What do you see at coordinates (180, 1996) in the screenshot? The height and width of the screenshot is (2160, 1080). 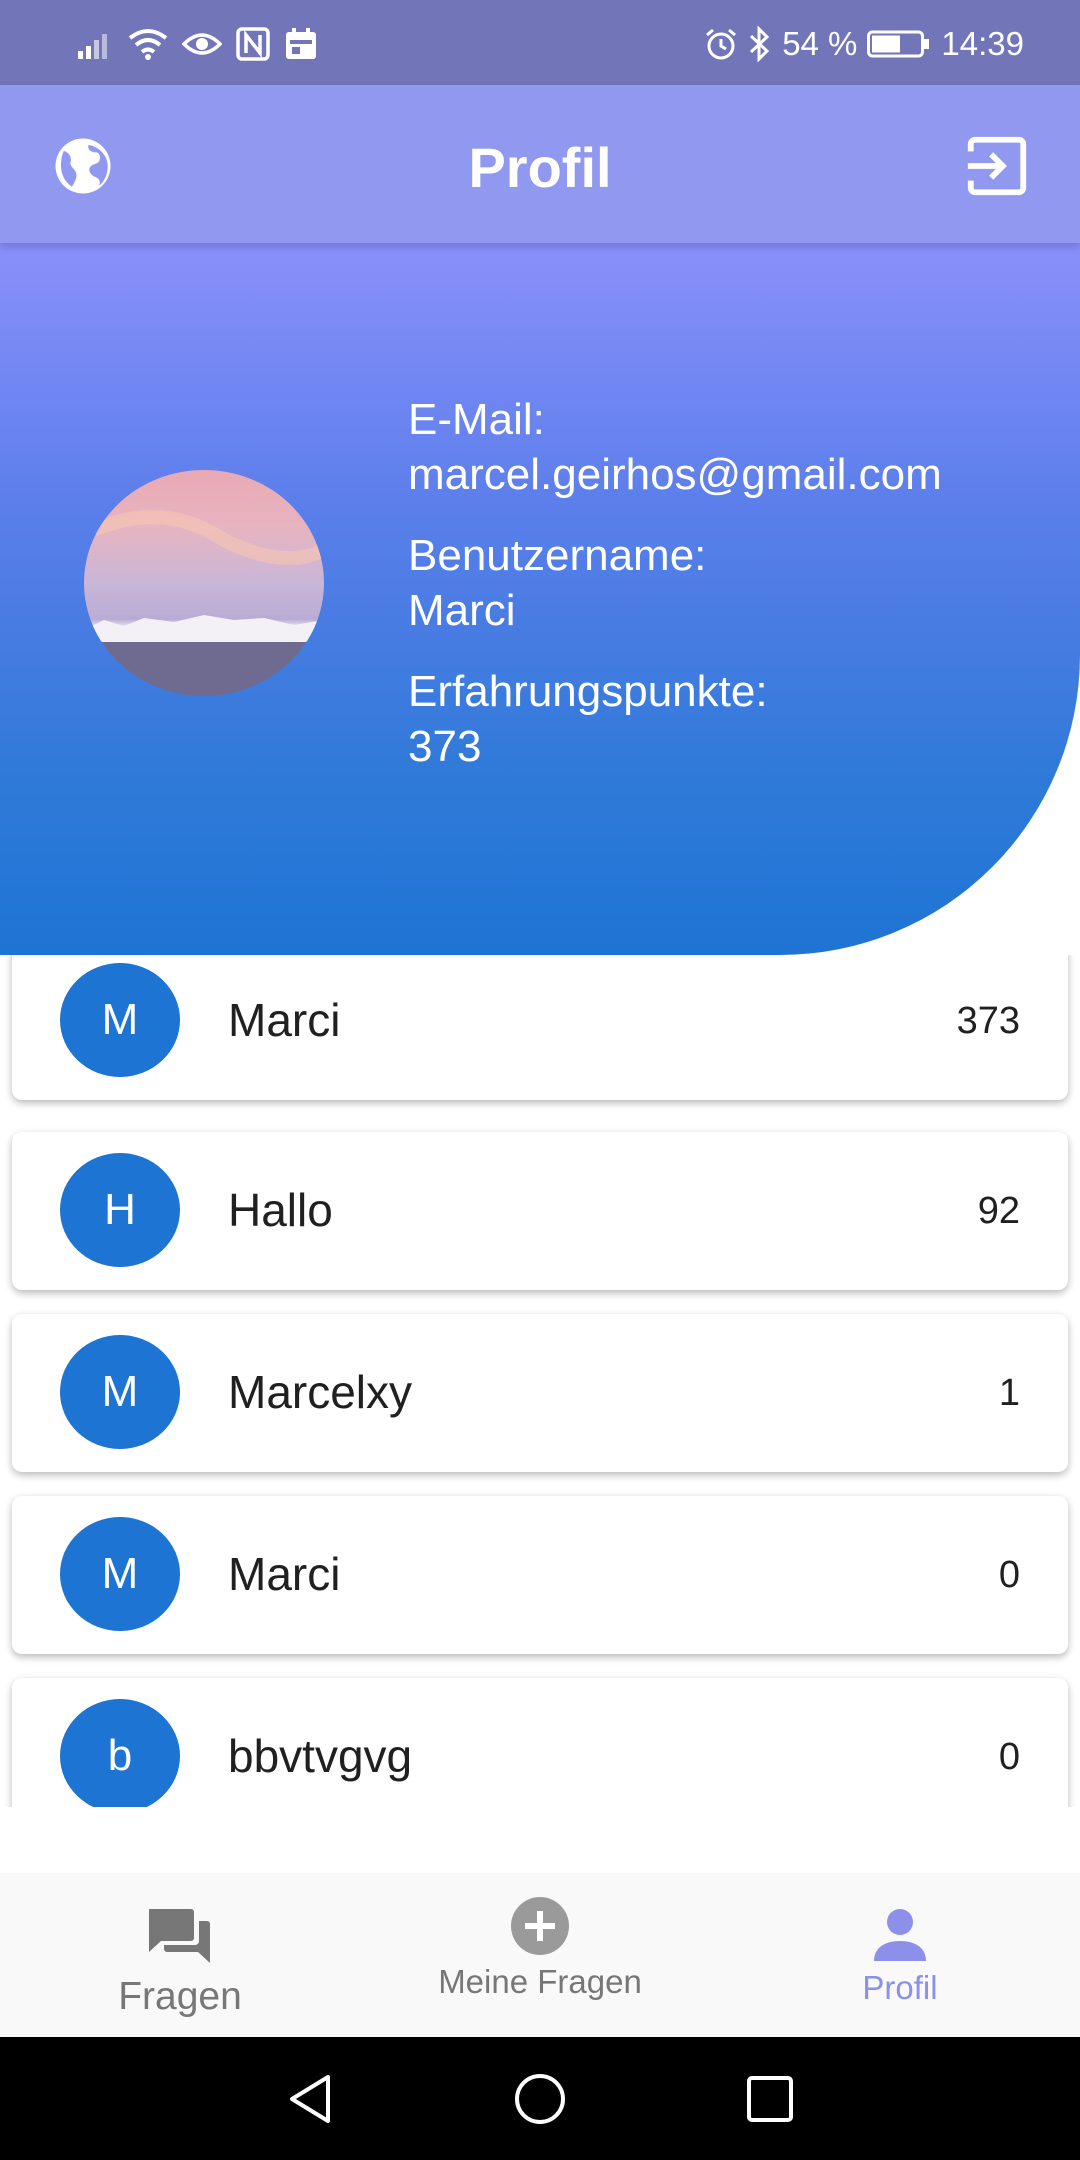 I see `nav-fragen-label: Fragen` at bounding box center [180, 1996].